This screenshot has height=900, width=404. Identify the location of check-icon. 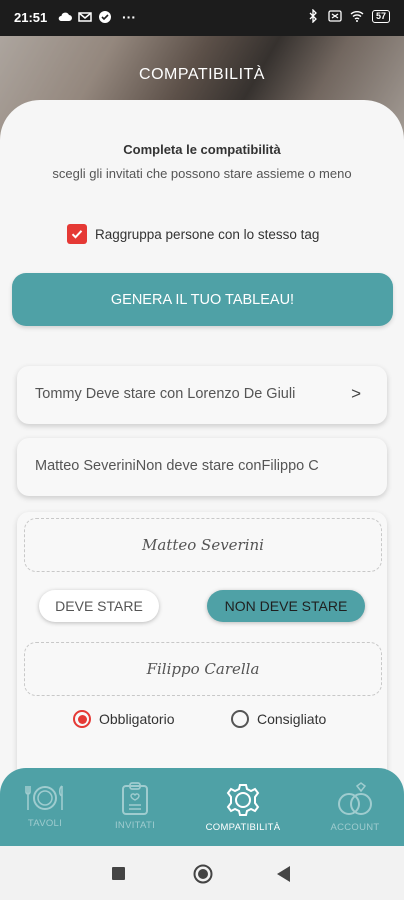
(77, 234).